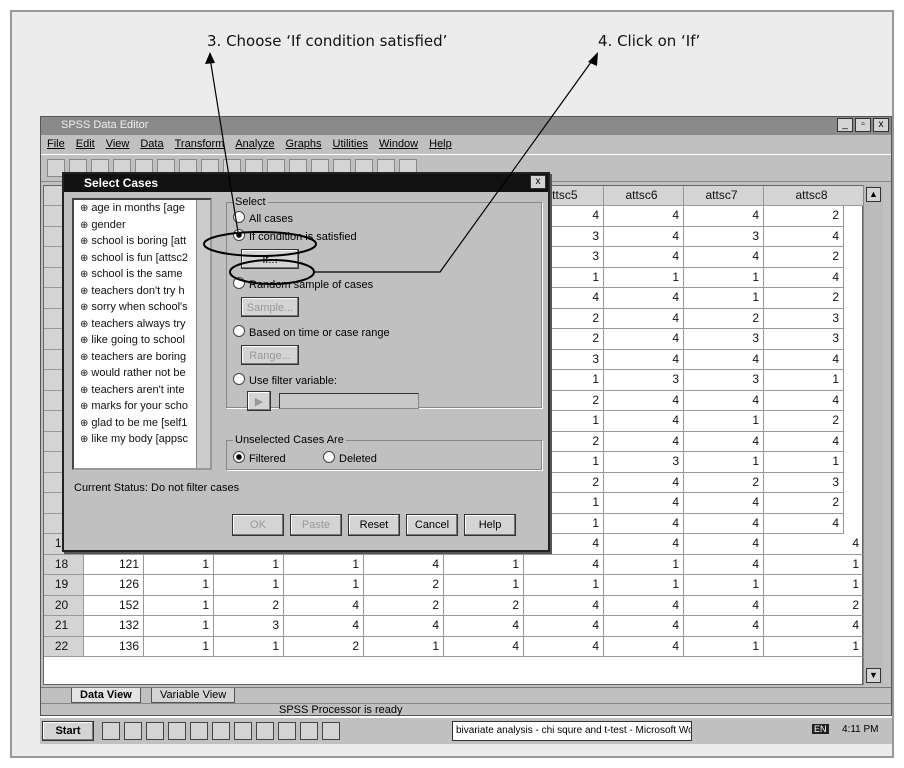 The width and height of the screenshot is (904, 768). Describe the element at coordinates (490, 525) in the screenshot. I see `help-button: Help` at that location.